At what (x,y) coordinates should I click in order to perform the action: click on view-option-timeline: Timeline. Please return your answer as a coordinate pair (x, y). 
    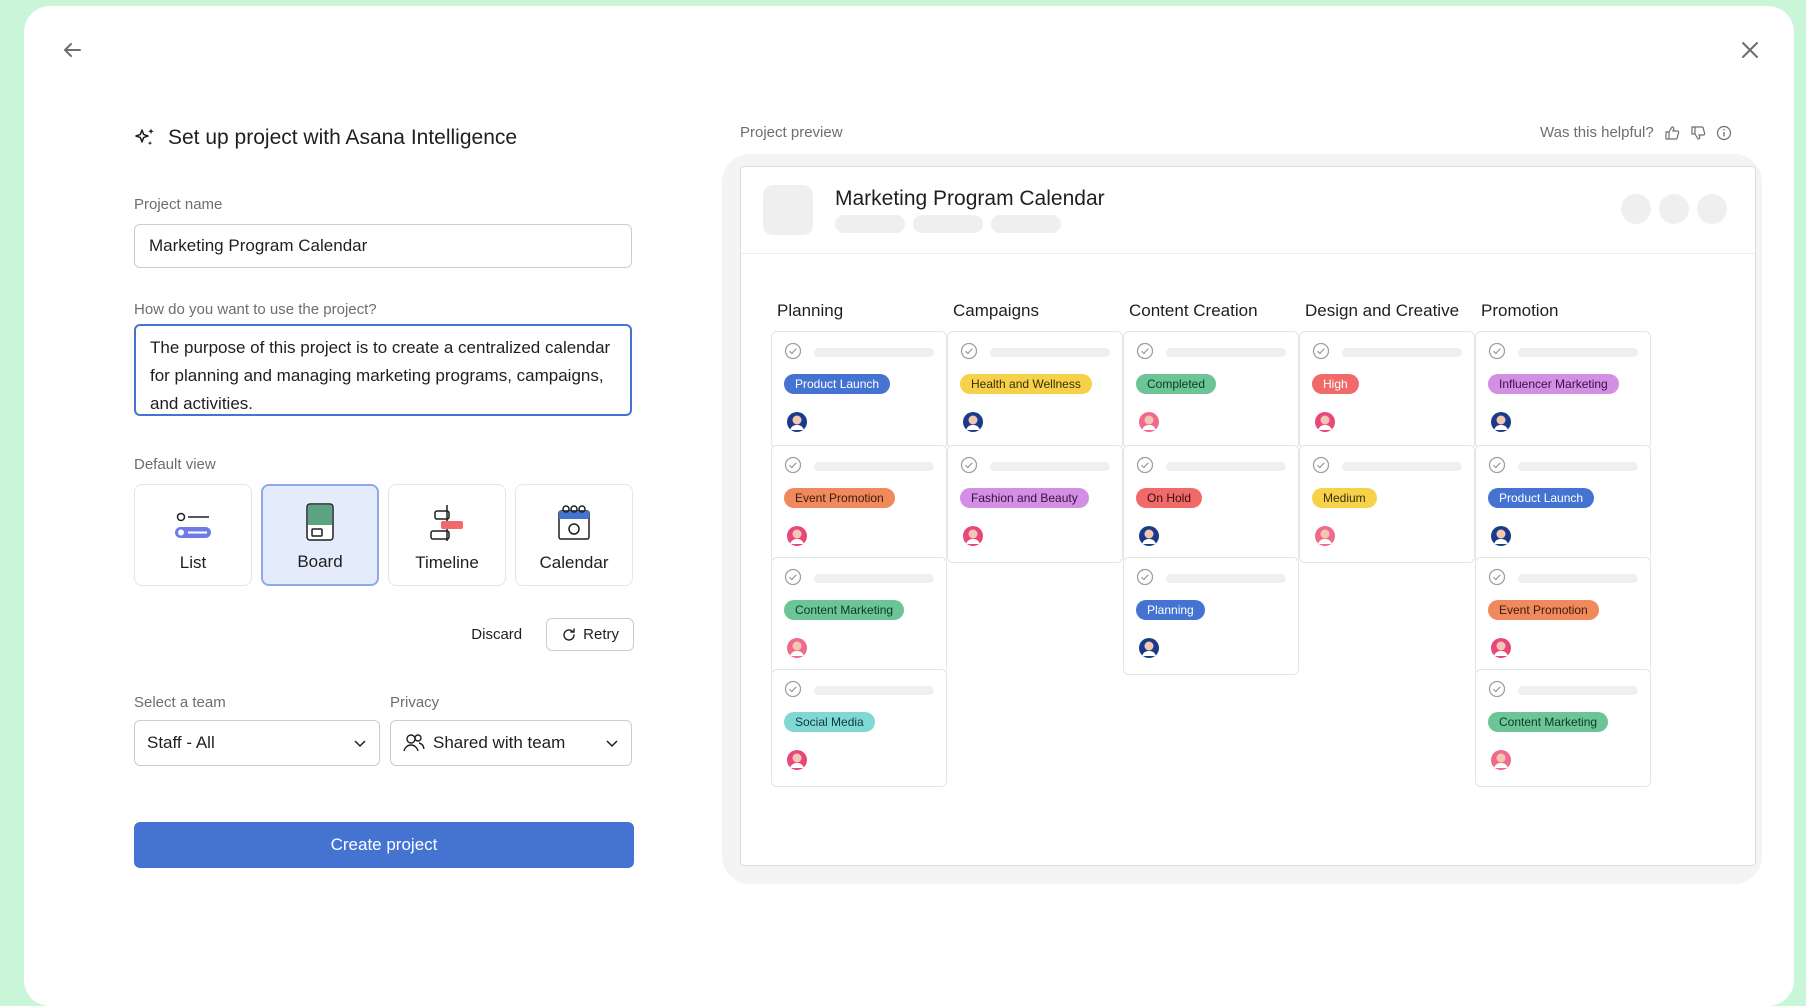
    Looking at the image, I should click on (447, 535).